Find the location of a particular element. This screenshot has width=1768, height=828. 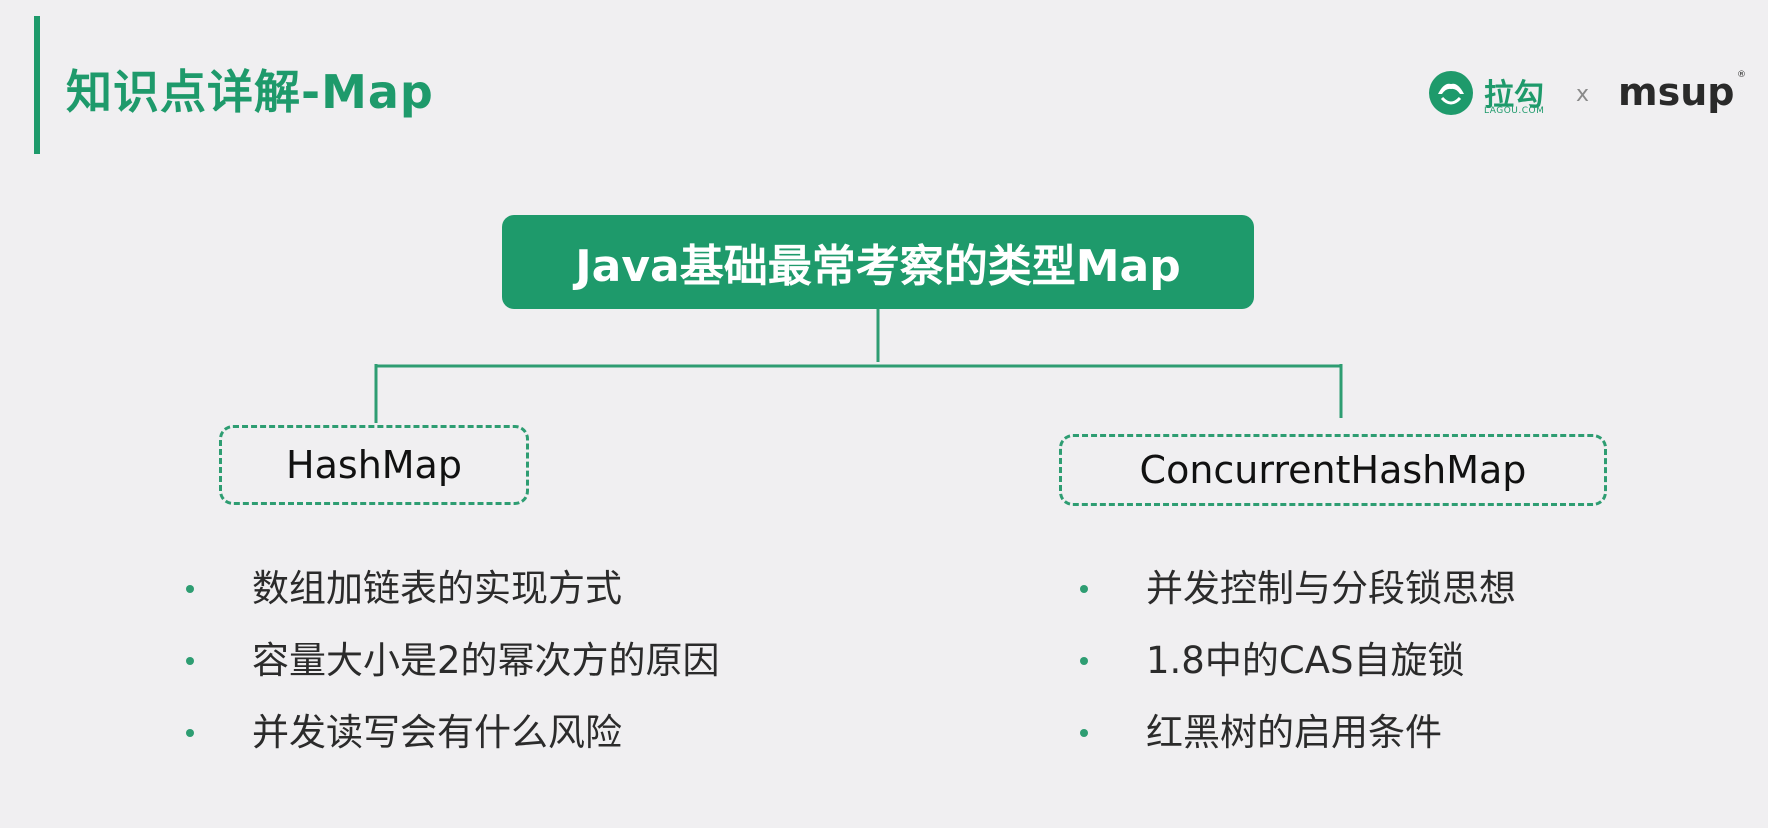

bullet-text: 容量大小是2的幂次方的原因 is located at coordinates (486, 660).